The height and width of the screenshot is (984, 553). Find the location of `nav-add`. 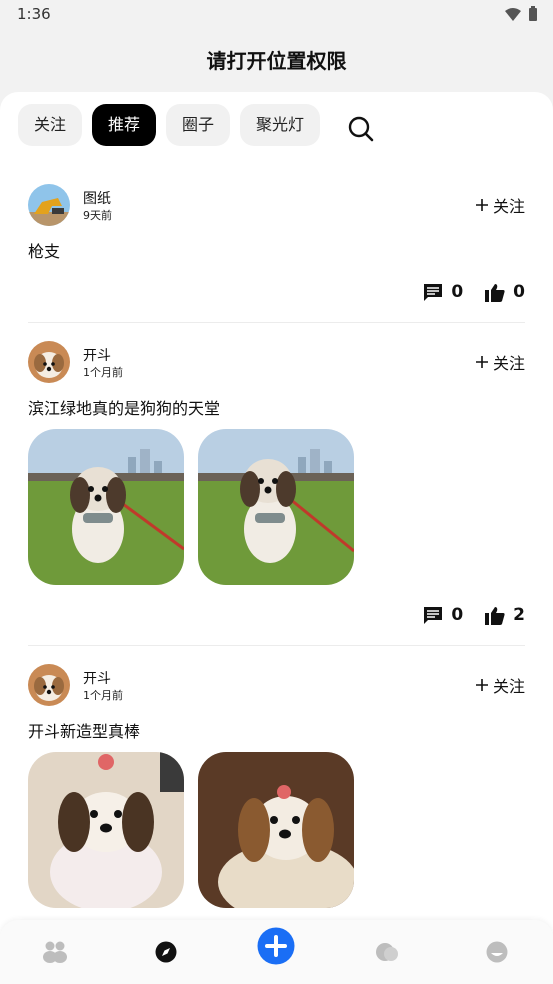

nav-add is located at coordinates (276, 946).